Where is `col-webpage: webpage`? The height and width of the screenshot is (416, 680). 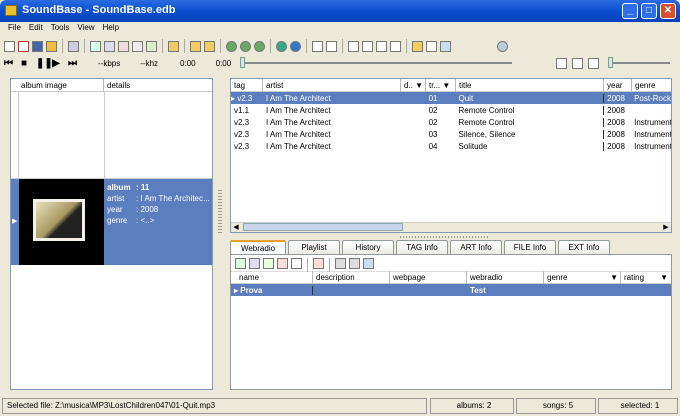
col-webpage: webpage is located at coordinates (428, 277).